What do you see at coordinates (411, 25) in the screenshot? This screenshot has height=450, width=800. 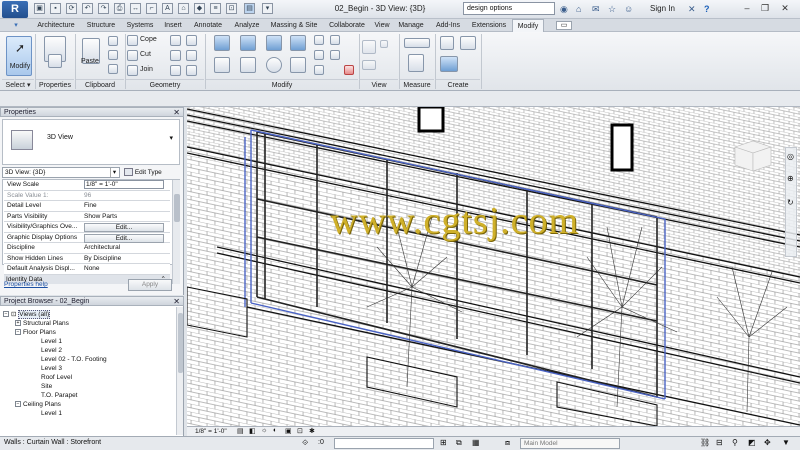 I see `tab-manage: Manage` at bounding box center [411, 25].